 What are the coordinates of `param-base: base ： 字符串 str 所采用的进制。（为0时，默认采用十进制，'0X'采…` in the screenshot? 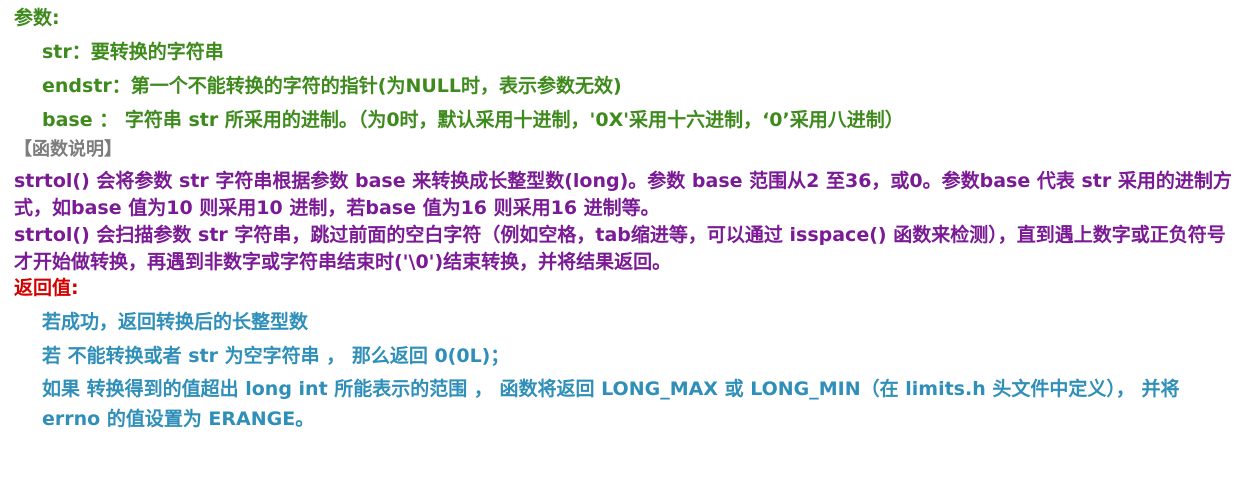 It's located at (473, 120).